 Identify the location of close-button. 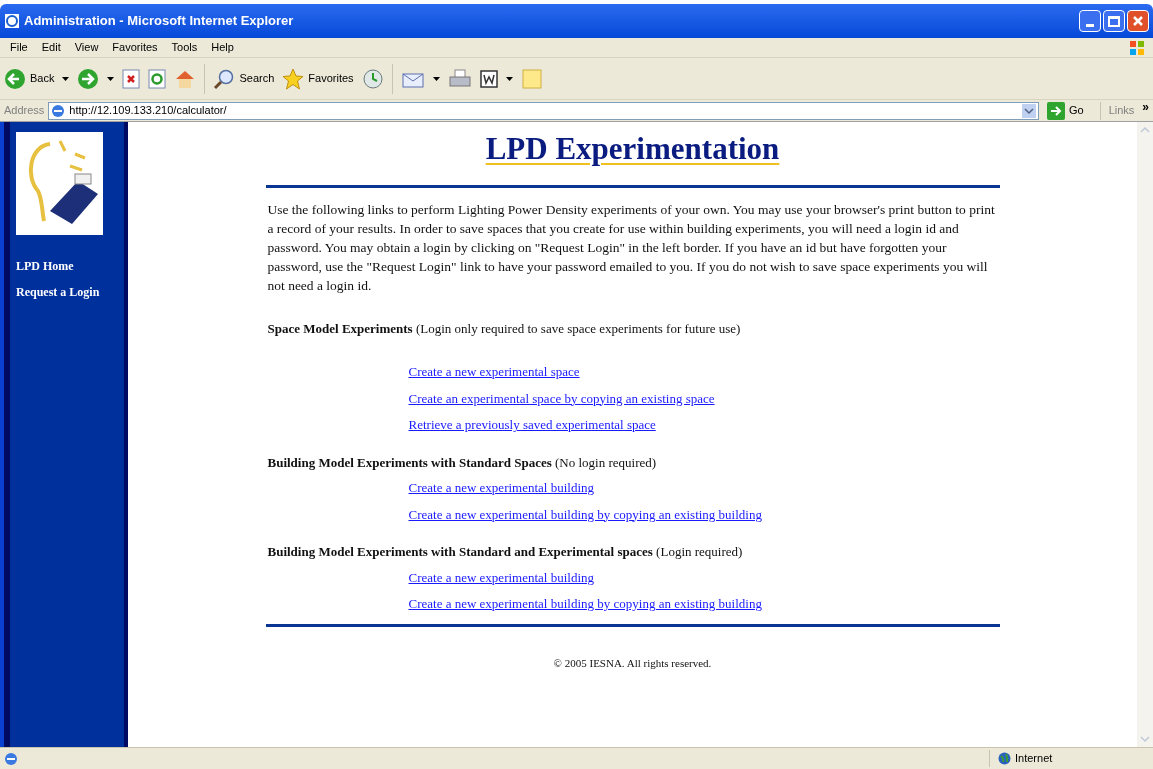
(1138, 21).